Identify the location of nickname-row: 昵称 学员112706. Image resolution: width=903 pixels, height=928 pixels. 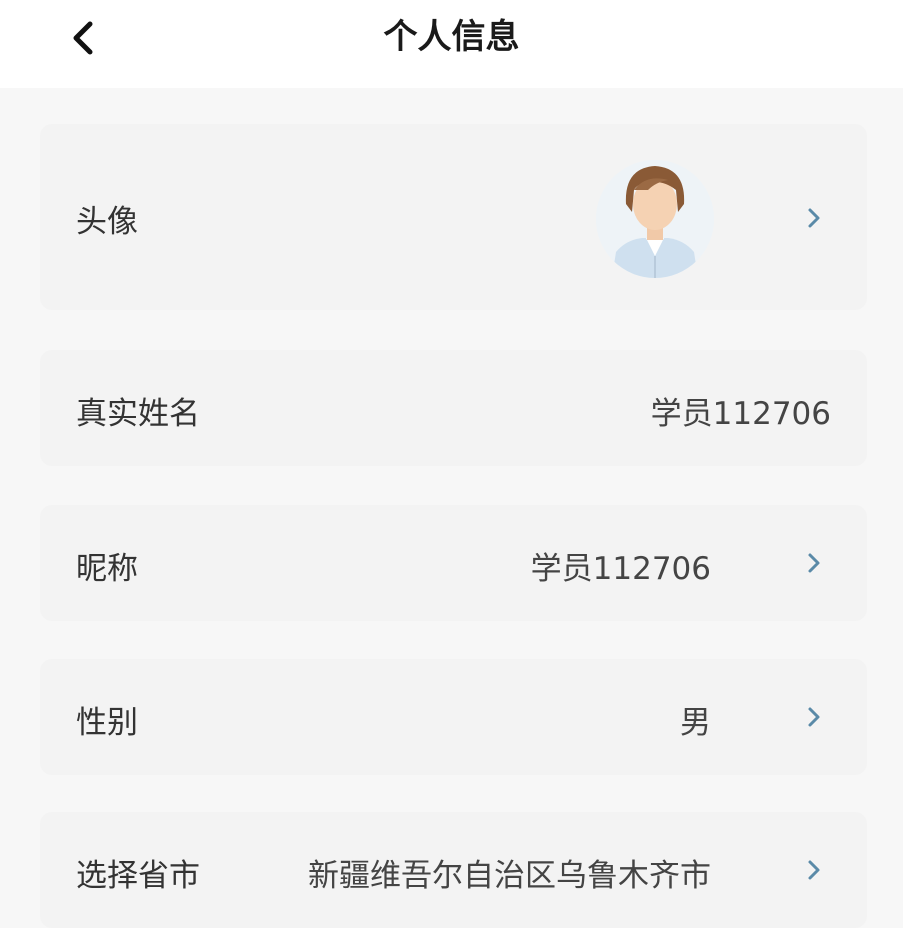
(453, 563).